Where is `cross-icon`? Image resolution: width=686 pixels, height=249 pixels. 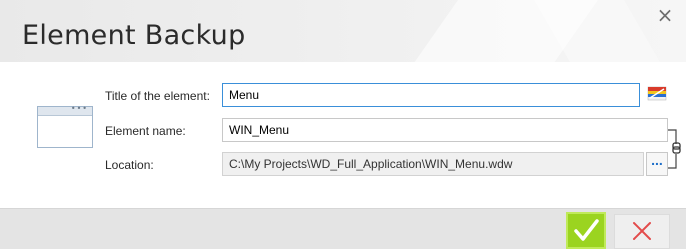
cross-icon is located at coordinates (642, 231).